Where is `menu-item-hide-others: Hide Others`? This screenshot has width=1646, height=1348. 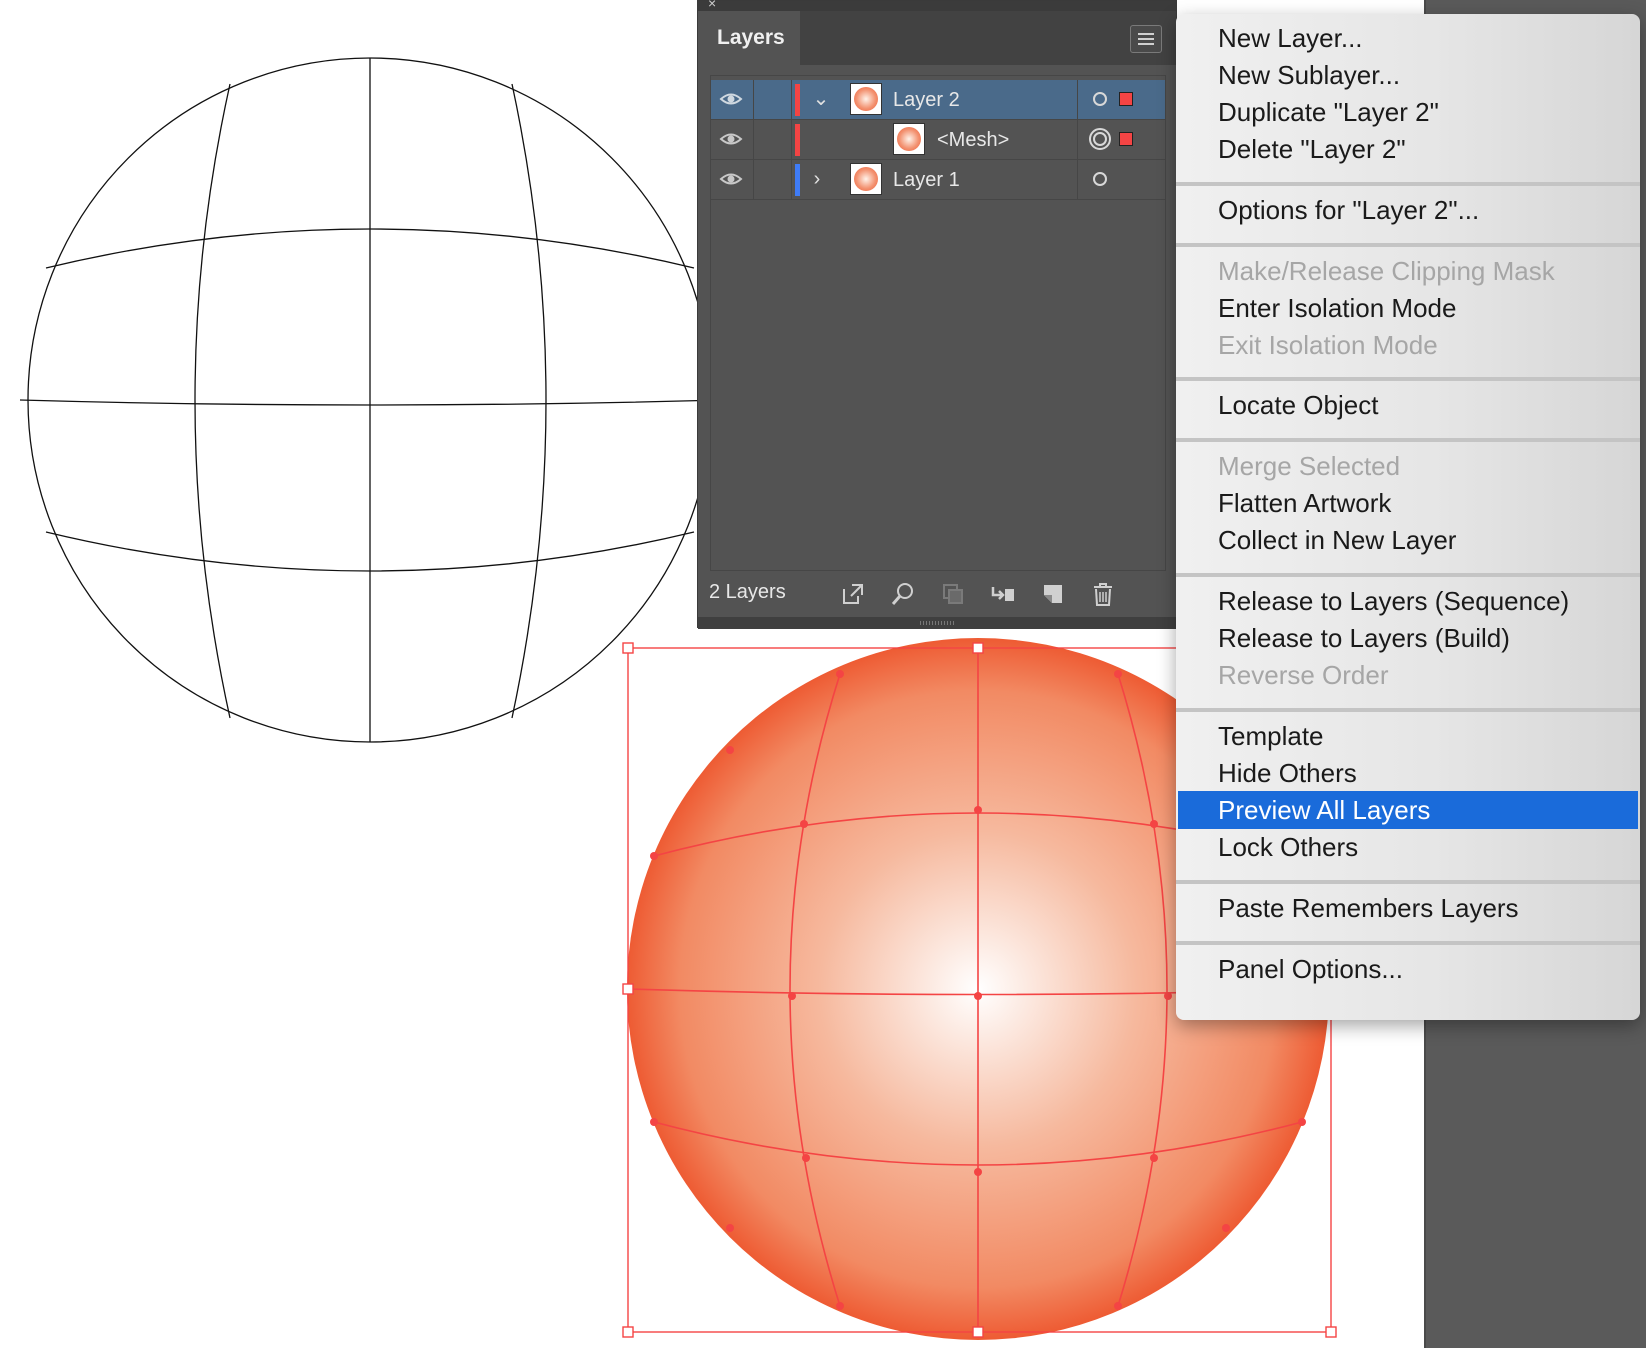 menu-item-hide-others: Hide Others is located at coordinates (1408, 773).